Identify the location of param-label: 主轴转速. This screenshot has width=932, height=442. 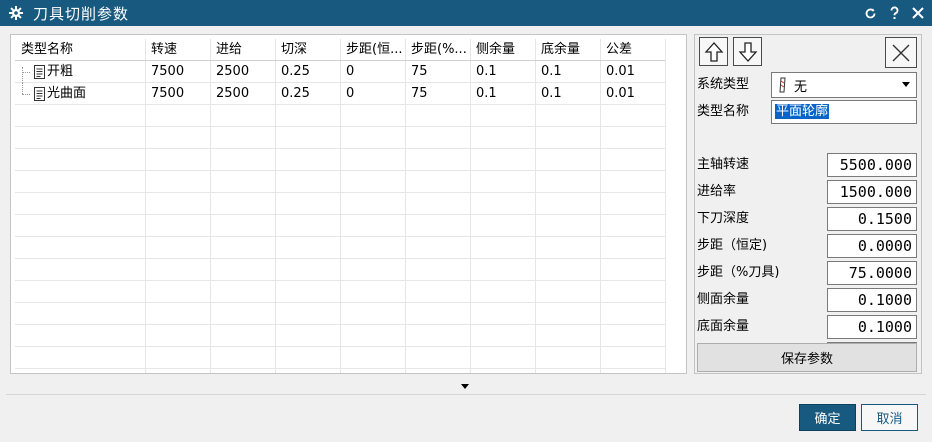
(723, 164).